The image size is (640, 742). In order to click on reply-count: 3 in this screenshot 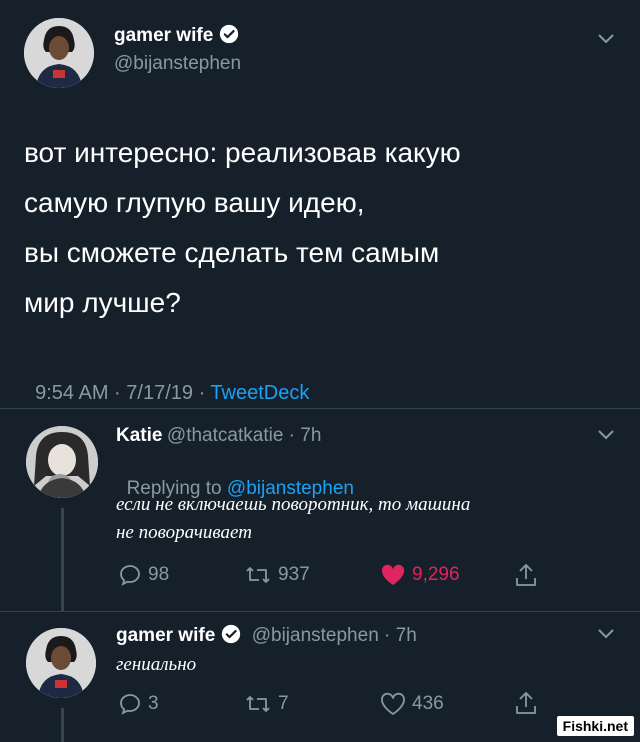, I will do `click(153, 703)`.